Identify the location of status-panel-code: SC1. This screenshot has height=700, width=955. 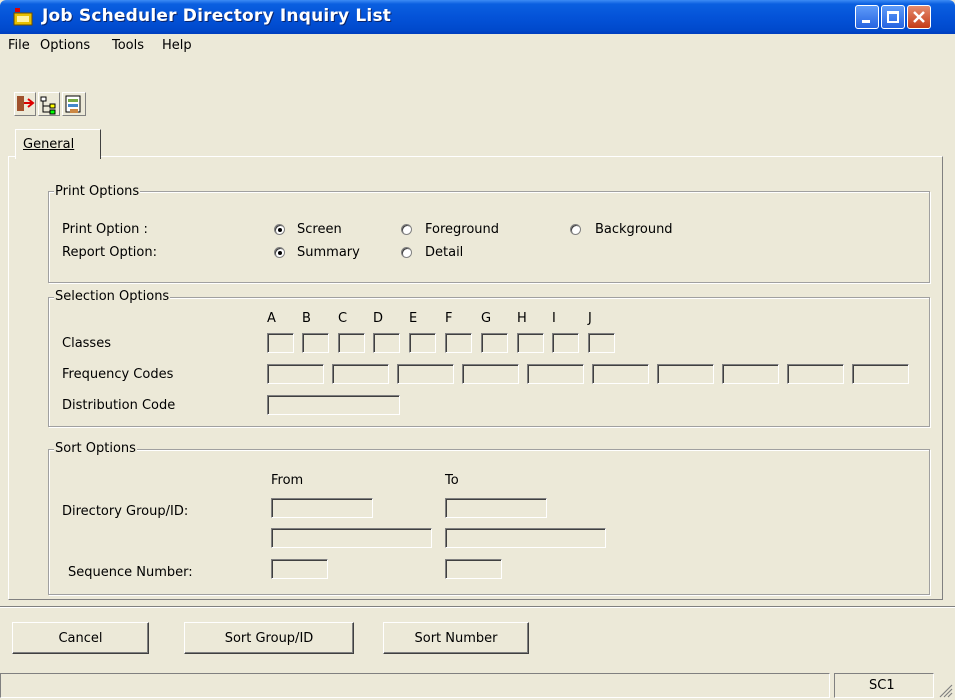
(884, 685).